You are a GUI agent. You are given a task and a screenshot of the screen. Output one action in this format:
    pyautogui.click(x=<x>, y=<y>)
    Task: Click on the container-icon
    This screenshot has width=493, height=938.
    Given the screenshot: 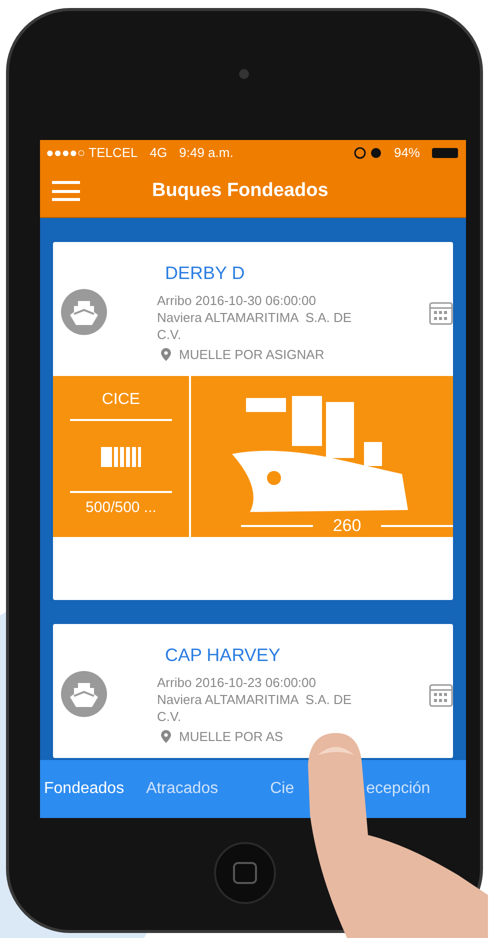 What is the action you would take?
    pyautogui.click(x=121, y=457)
    